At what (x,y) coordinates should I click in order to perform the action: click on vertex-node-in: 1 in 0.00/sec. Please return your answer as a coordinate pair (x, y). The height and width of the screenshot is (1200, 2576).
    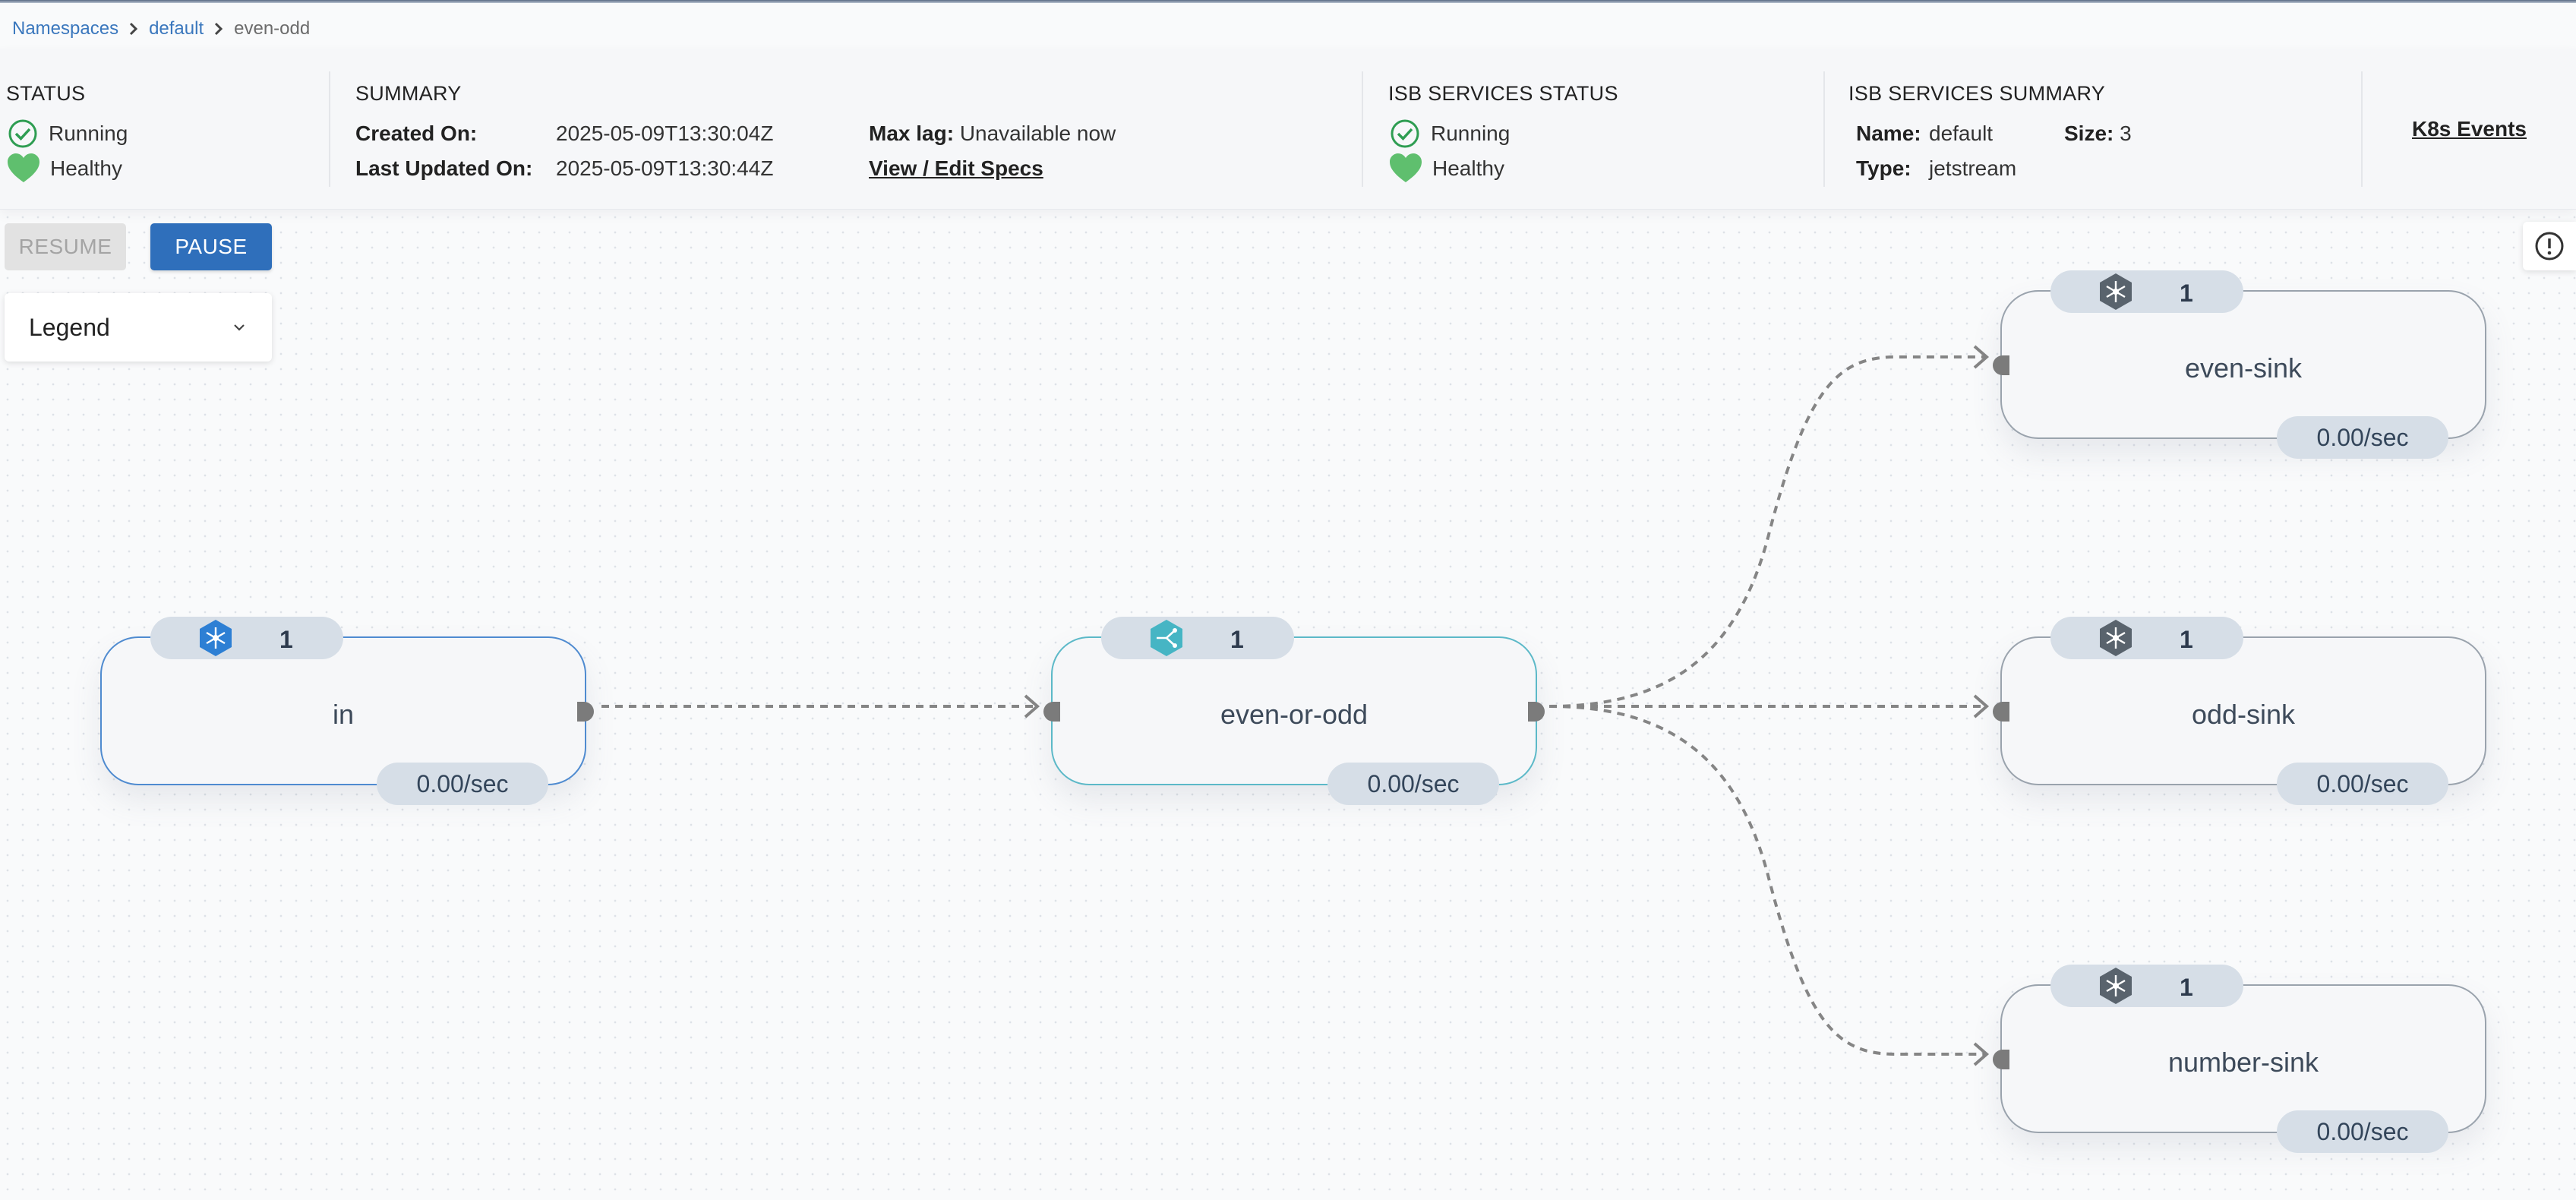
    Looking at the image, I should click on (347, 711).